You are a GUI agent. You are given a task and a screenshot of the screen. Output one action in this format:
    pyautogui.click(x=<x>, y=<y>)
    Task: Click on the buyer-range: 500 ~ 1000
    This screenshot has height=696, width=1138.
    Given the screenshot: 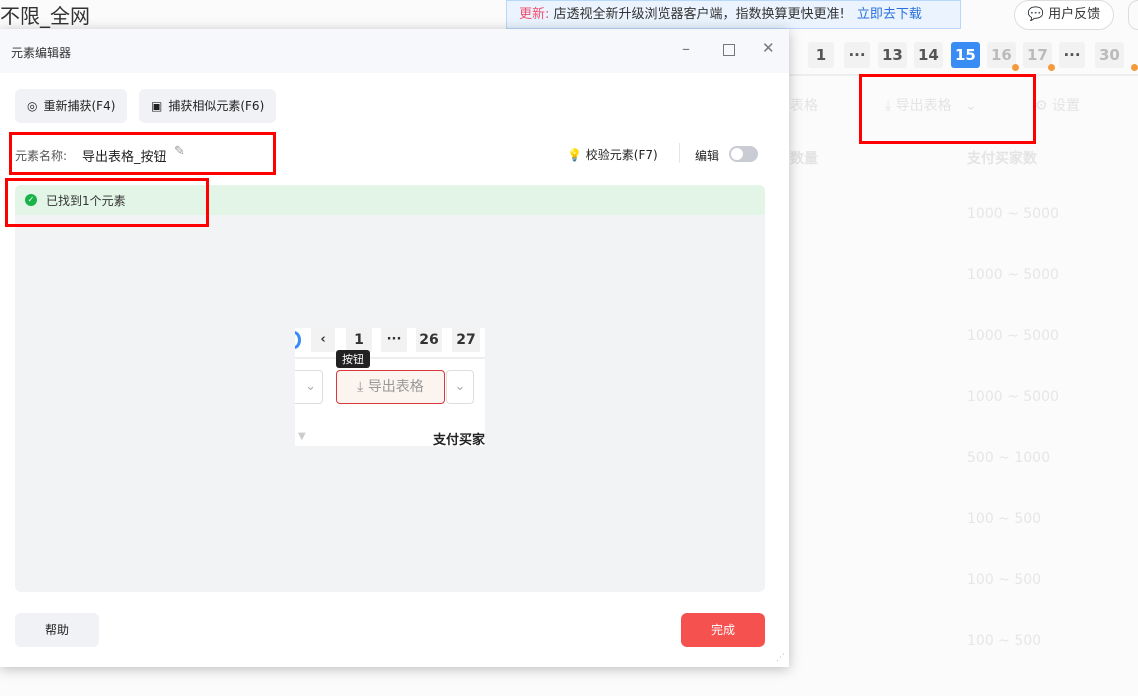 What is the action you would take?
    pyautogui.click(x=1008, y=458)
    